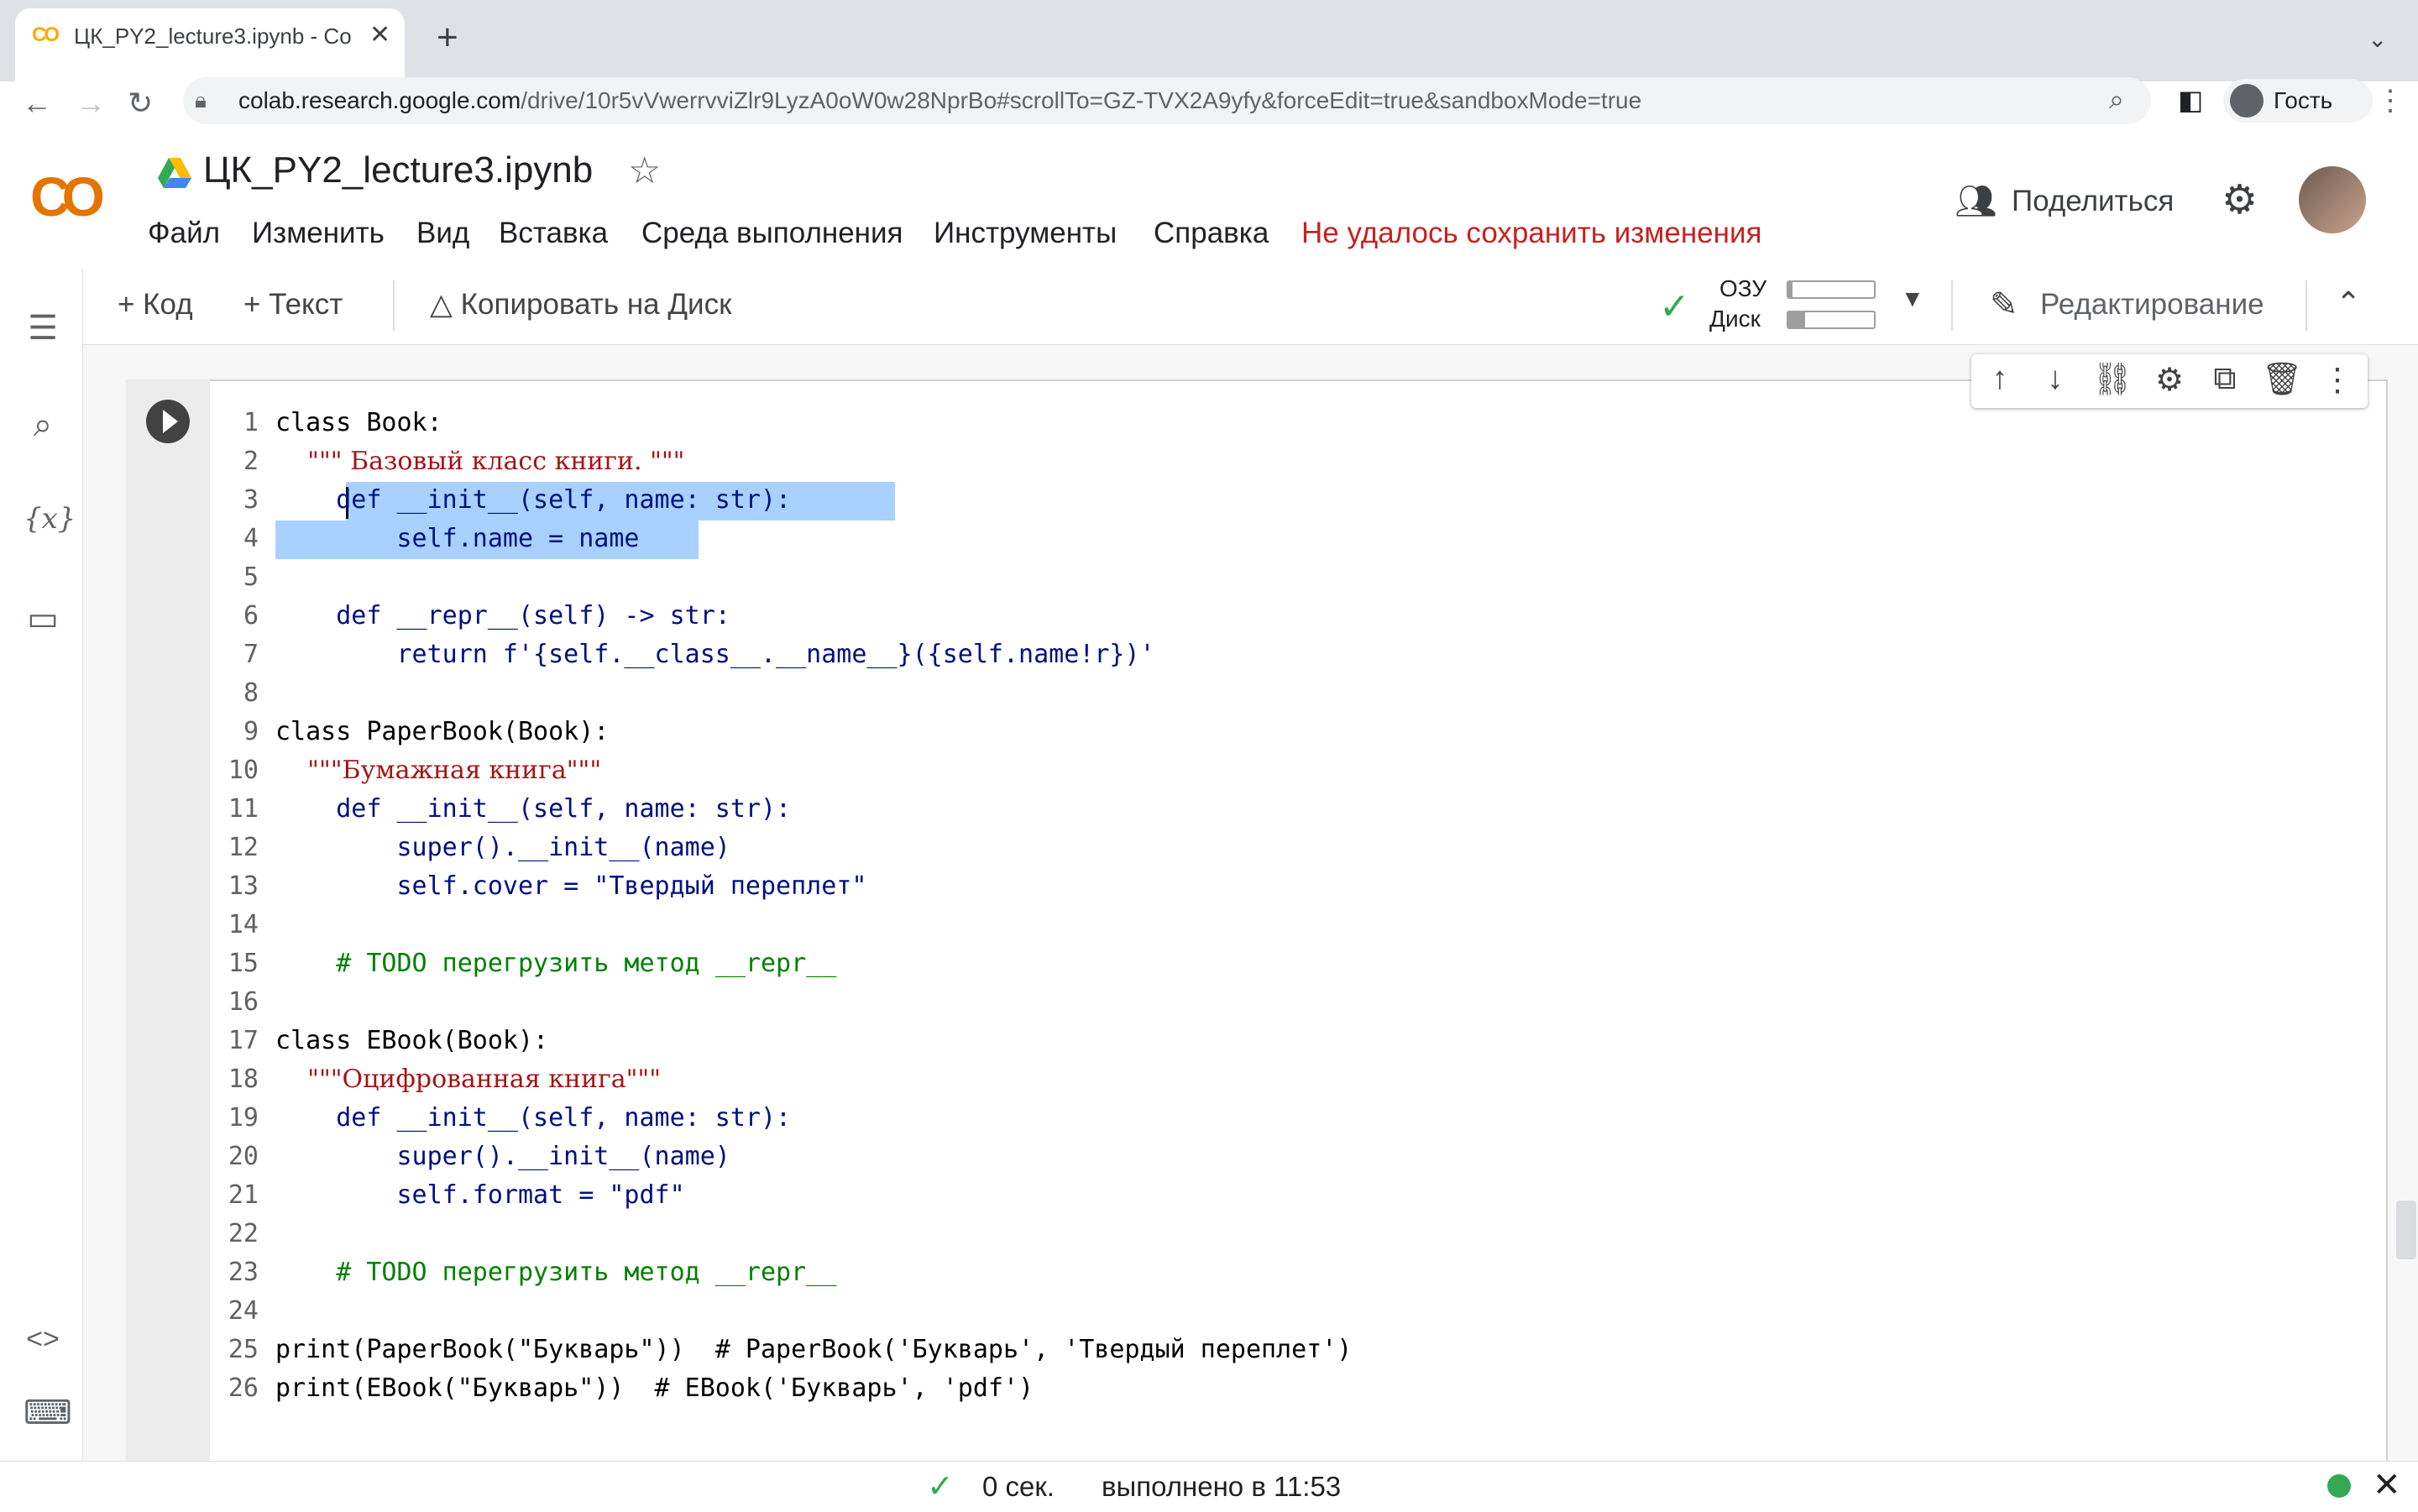  I want to click on connection-status-dot, so click(2339, 1486).